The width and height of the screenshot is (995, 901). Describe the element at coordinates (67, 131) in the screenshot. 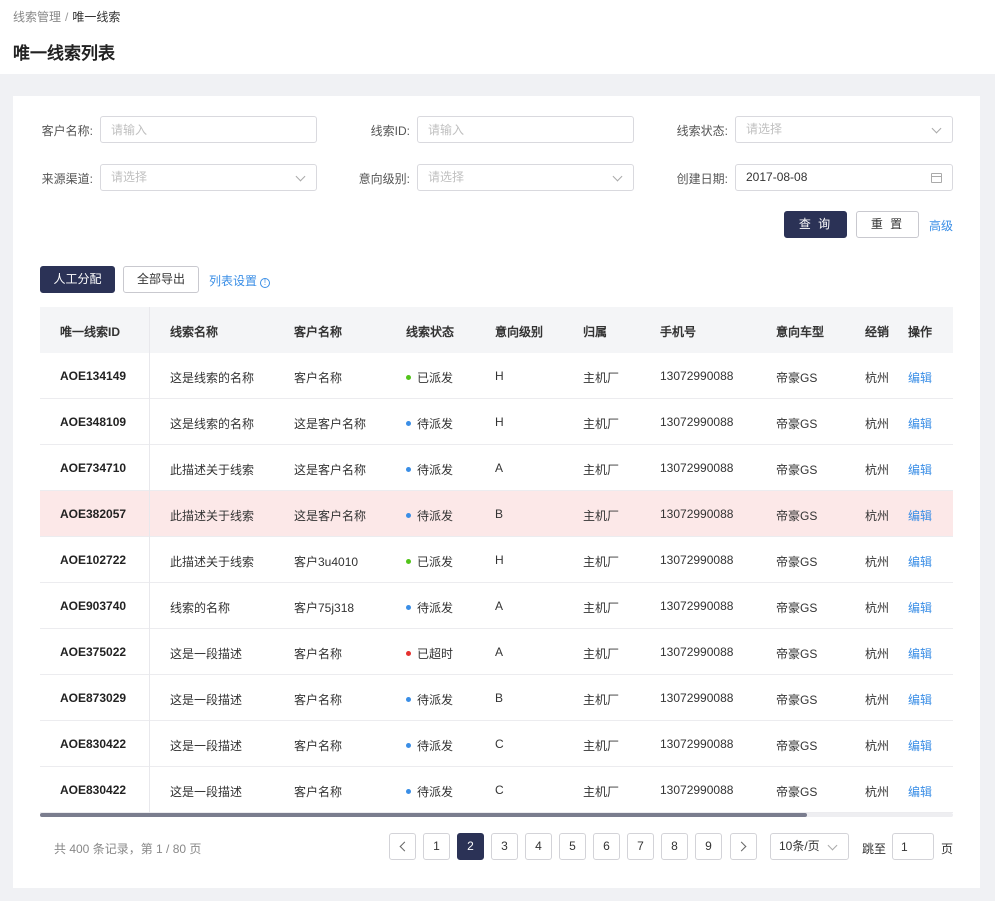

I see `customer-name-label: 客户名称:` at that location.